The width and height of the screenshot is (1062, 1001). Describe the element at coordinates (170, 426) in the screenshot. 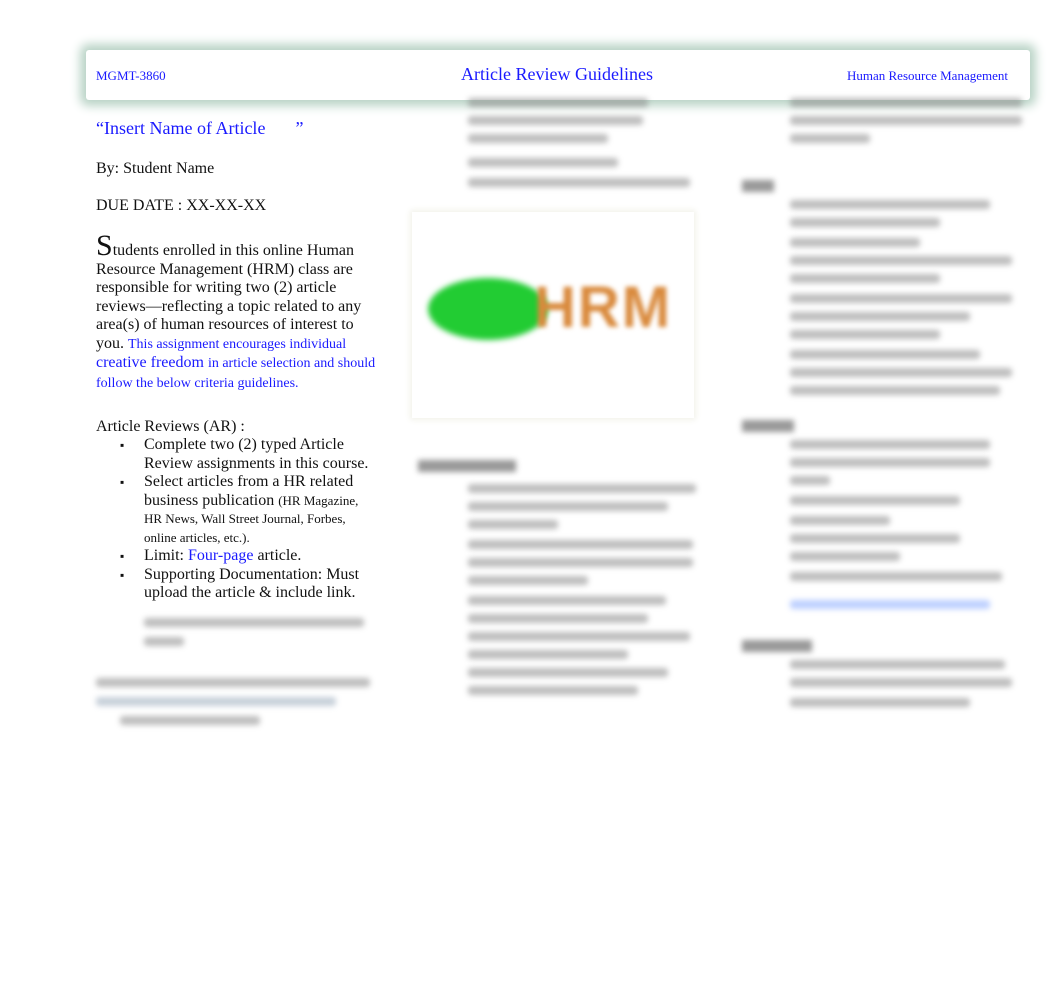

I see `ar-heading: Article Reviews (AR) :` at that location.